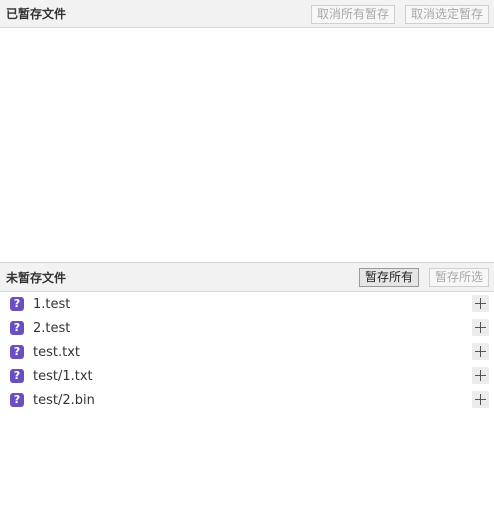 The image size is (494, 525). What do you see at coordinates (247, 328) in the screenshot?
I see `file-row: ? 2.test` at bounding box center [247, 328].